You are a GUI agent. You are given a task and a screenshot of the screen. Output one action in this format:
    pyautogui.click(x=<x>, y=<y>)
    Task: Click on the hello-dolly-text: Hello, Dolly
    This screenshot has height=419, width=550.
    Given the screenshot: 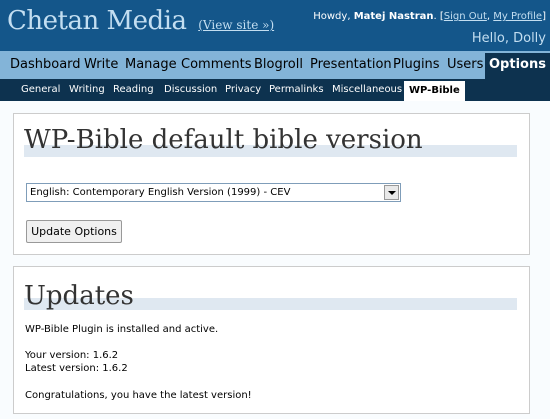 What is the action you would take?
    pyautogui.click(x=508, y=38)
    